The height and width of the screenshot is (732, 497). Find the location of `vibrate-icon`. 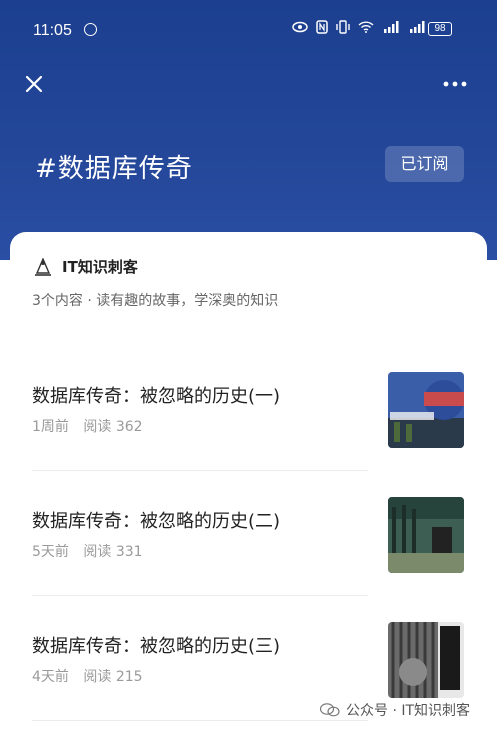

vibrate-icon is located at coordinates (343, 27).